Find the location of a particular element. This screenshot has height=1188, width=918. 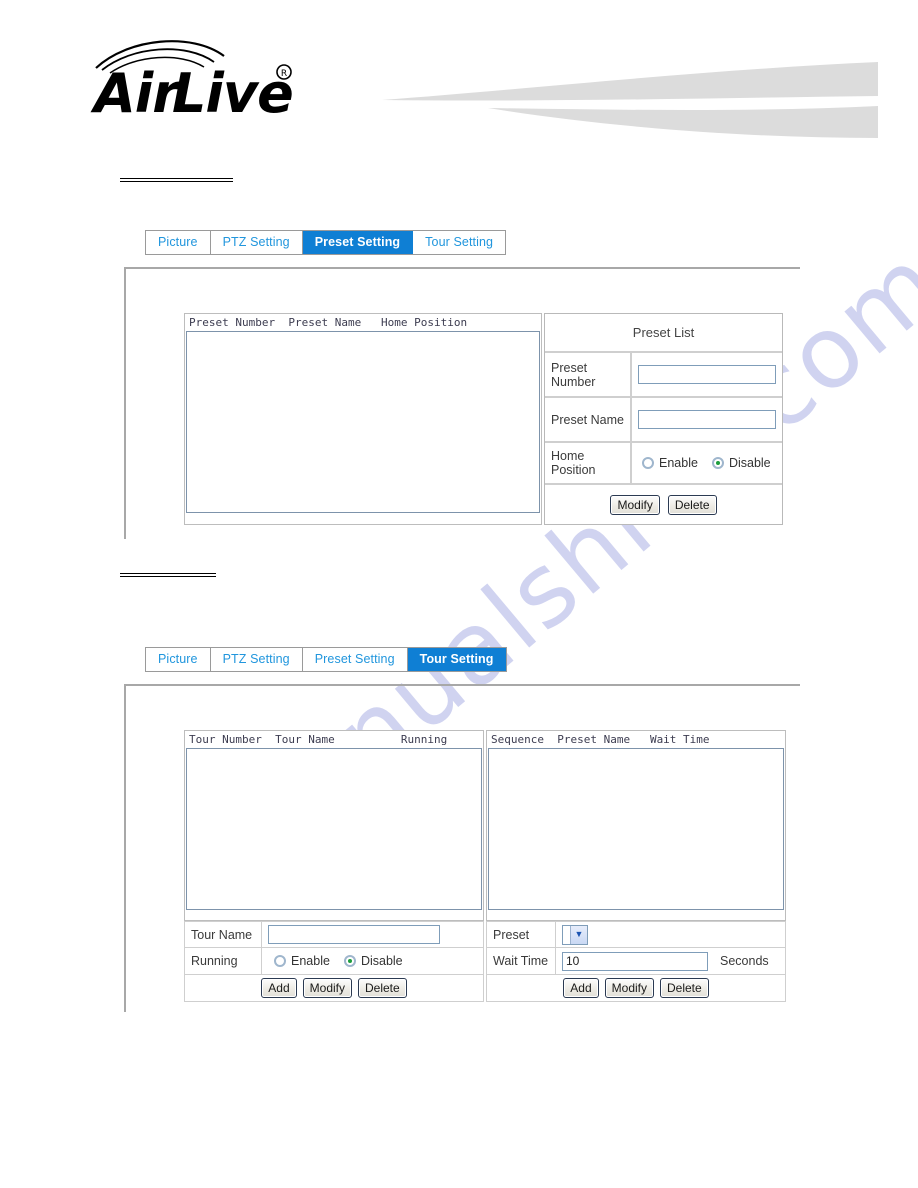

tab2-preset-setting: Preset Setting is located at coordinates (355, 659).